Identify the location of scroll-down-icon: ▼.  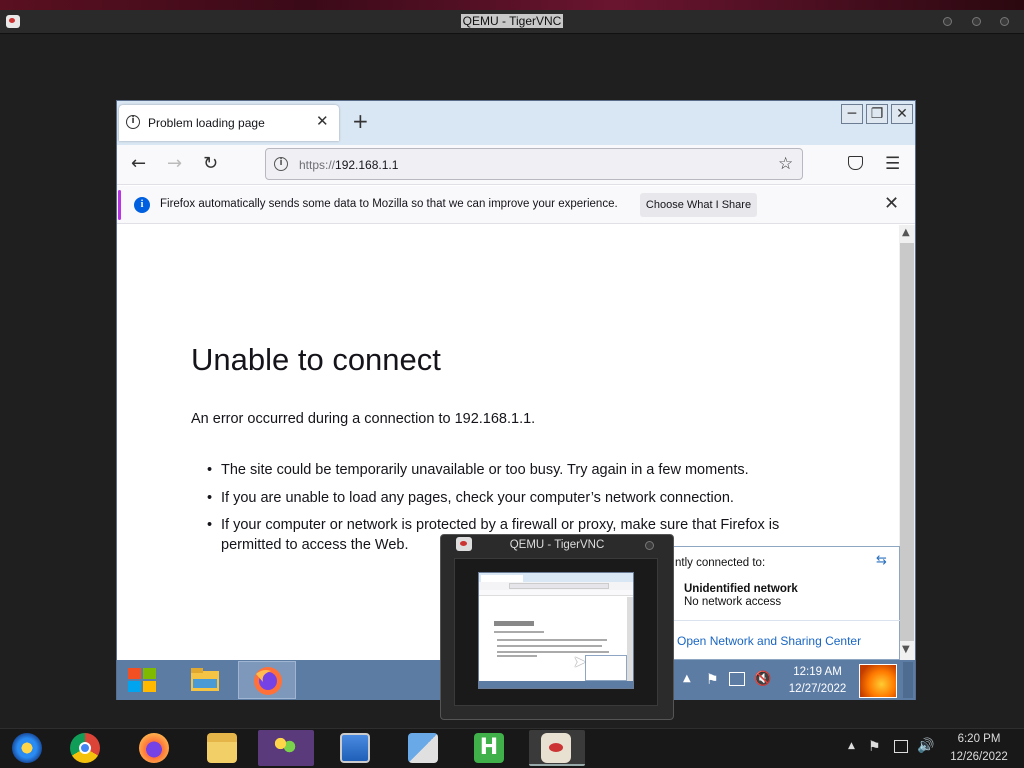
(906, 649).